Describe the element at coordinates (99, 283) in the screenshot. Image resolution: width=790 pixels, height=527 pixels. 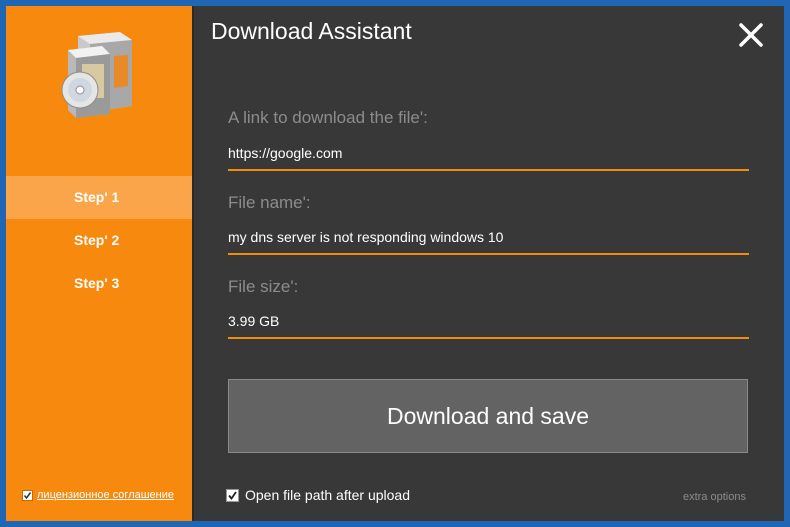
I see `step-3: Step' 3` at that location.